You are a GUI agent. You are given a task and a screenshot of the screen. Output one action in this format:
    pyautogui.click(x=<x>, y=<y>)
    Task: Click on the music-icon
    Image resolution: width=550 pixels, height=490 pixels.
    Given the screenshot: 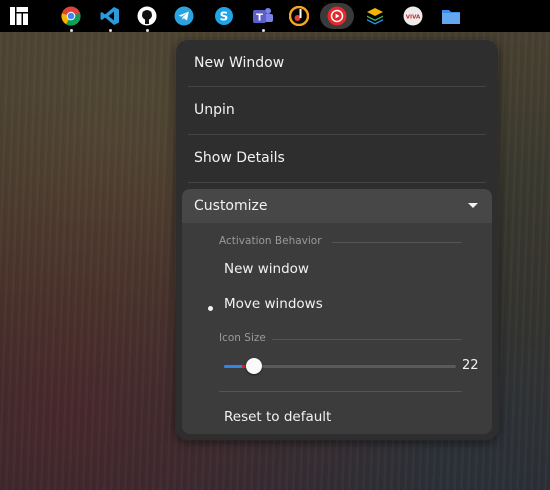 What is the action you would take?
    pyautogui.click(x=299, y=16)
    